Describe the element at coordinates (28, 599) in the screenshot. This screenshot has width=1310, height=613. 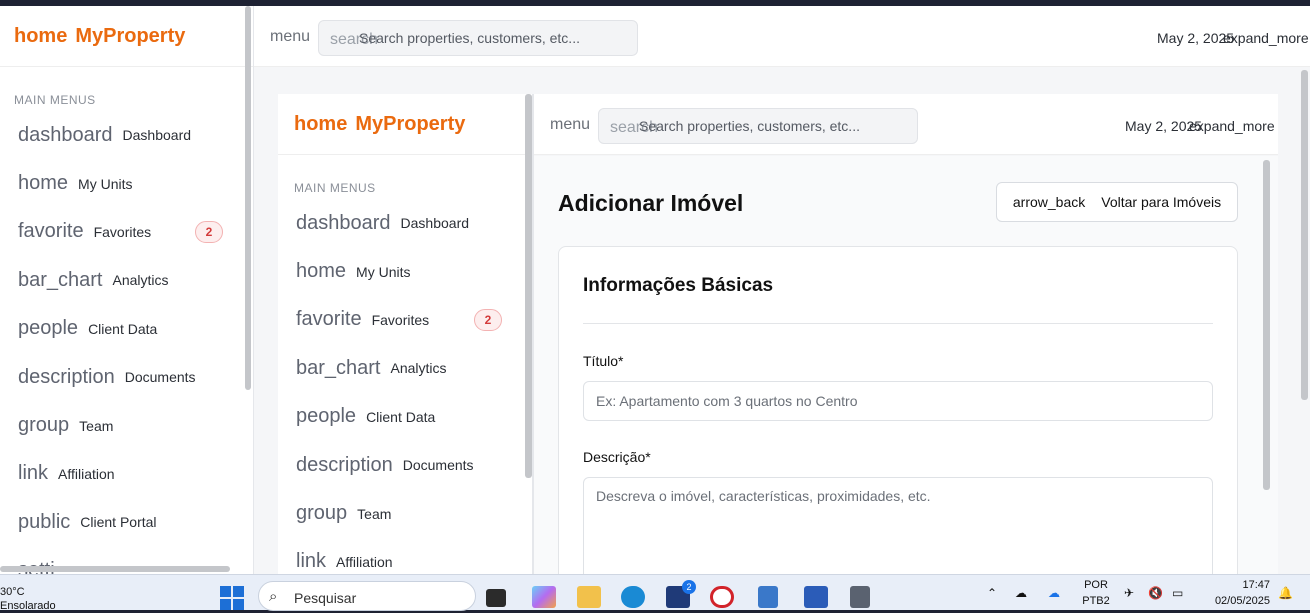
I see `weather-widget: 30°C Ensolarado` at that location.